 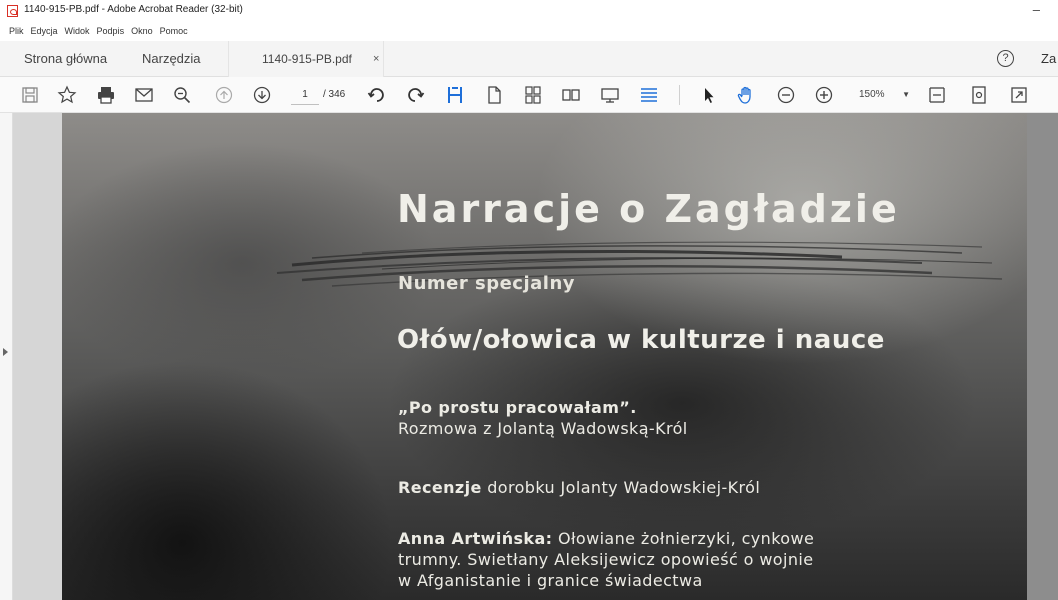 What do you see at coordinates (5, 352) in the screenshot?
I see `chevron-right-icon` at bounding box center [5, 352].